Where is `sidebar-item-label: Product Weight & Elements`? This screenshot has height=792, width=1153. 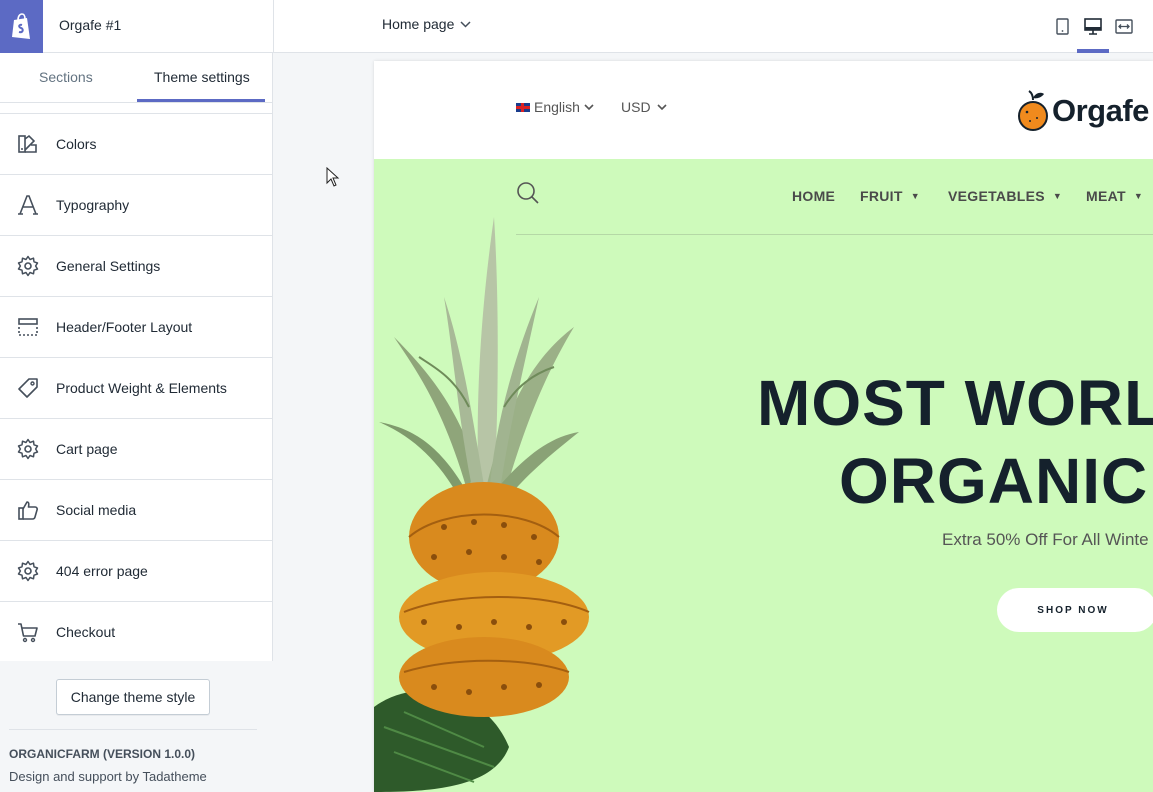
sidebar-item-label: Product Weight & Elements is located at coordinates (141, 388).